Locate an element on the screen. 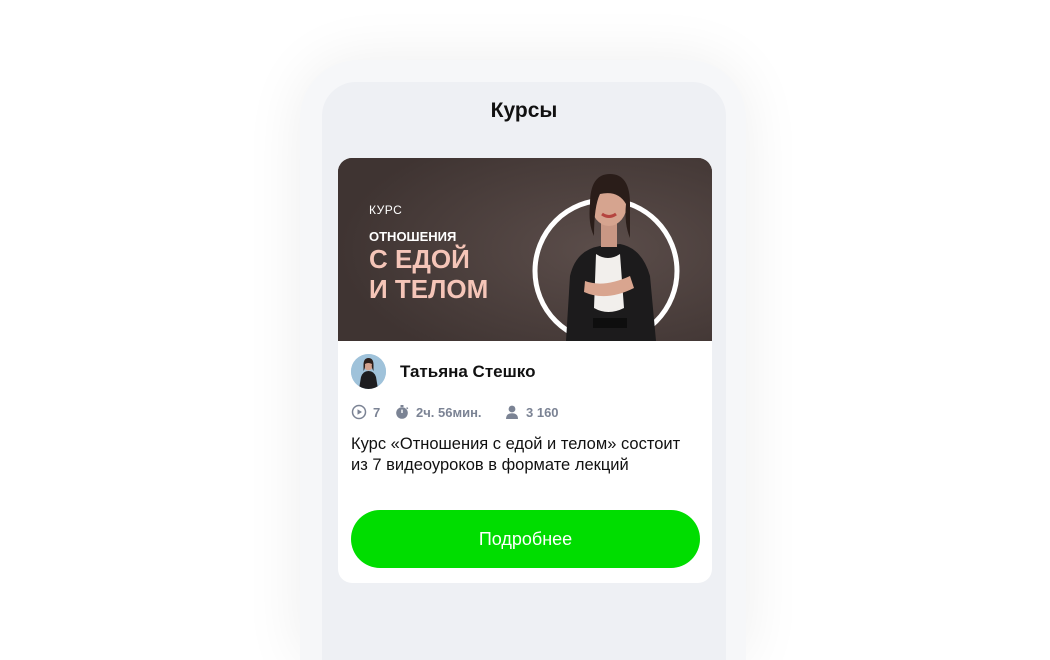 The height and width of the screenshot is (660, 1050). stat-duration: 2ч. 56мин. is located at coordinates (438, 412).